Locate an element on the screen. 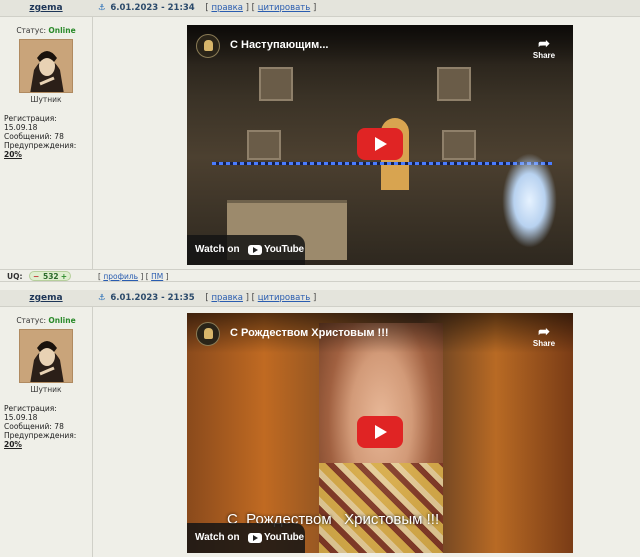  pm-link: ПМ is located at coordinates (157, 276).